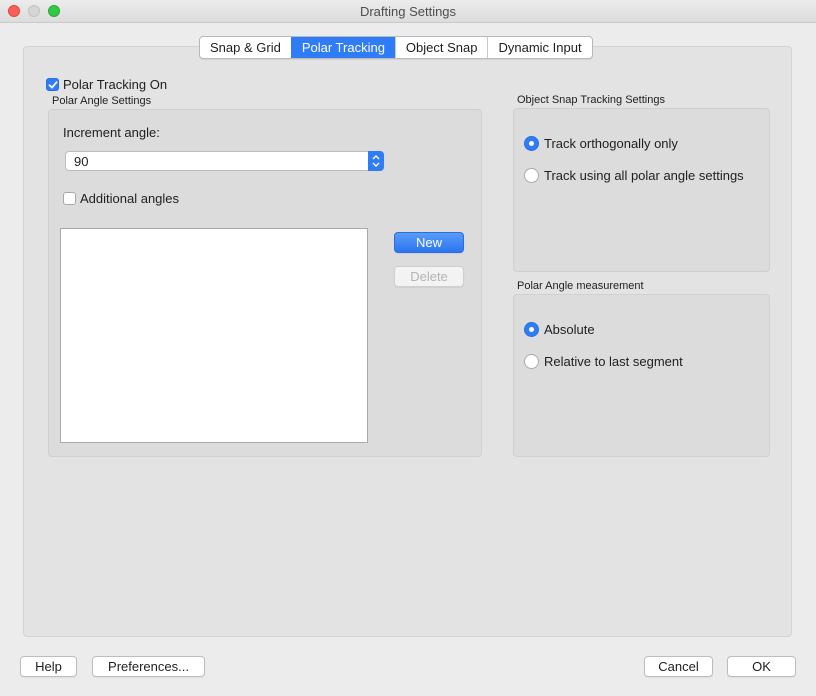 The height and width of the screenshot is (696, 816). Describe the element at coordinates (569, 329) in the screenshot. I see `absolute-label: Absolute` at that location.